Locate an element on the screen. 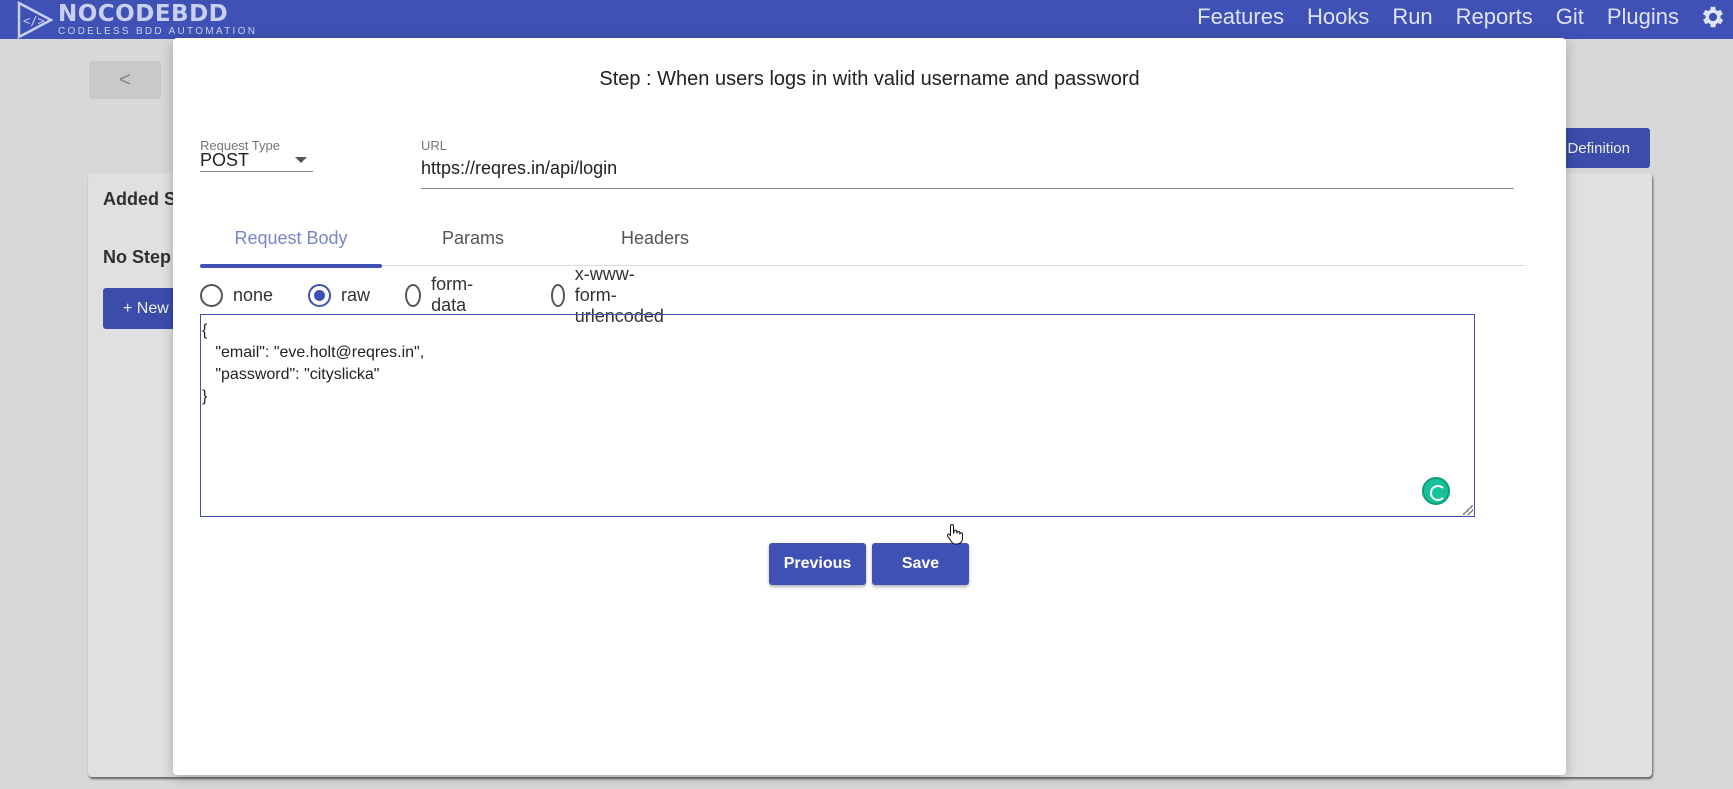 This screenshot has height=789, width=1733. nav-run: Run is located at coordinates (1412, 17).